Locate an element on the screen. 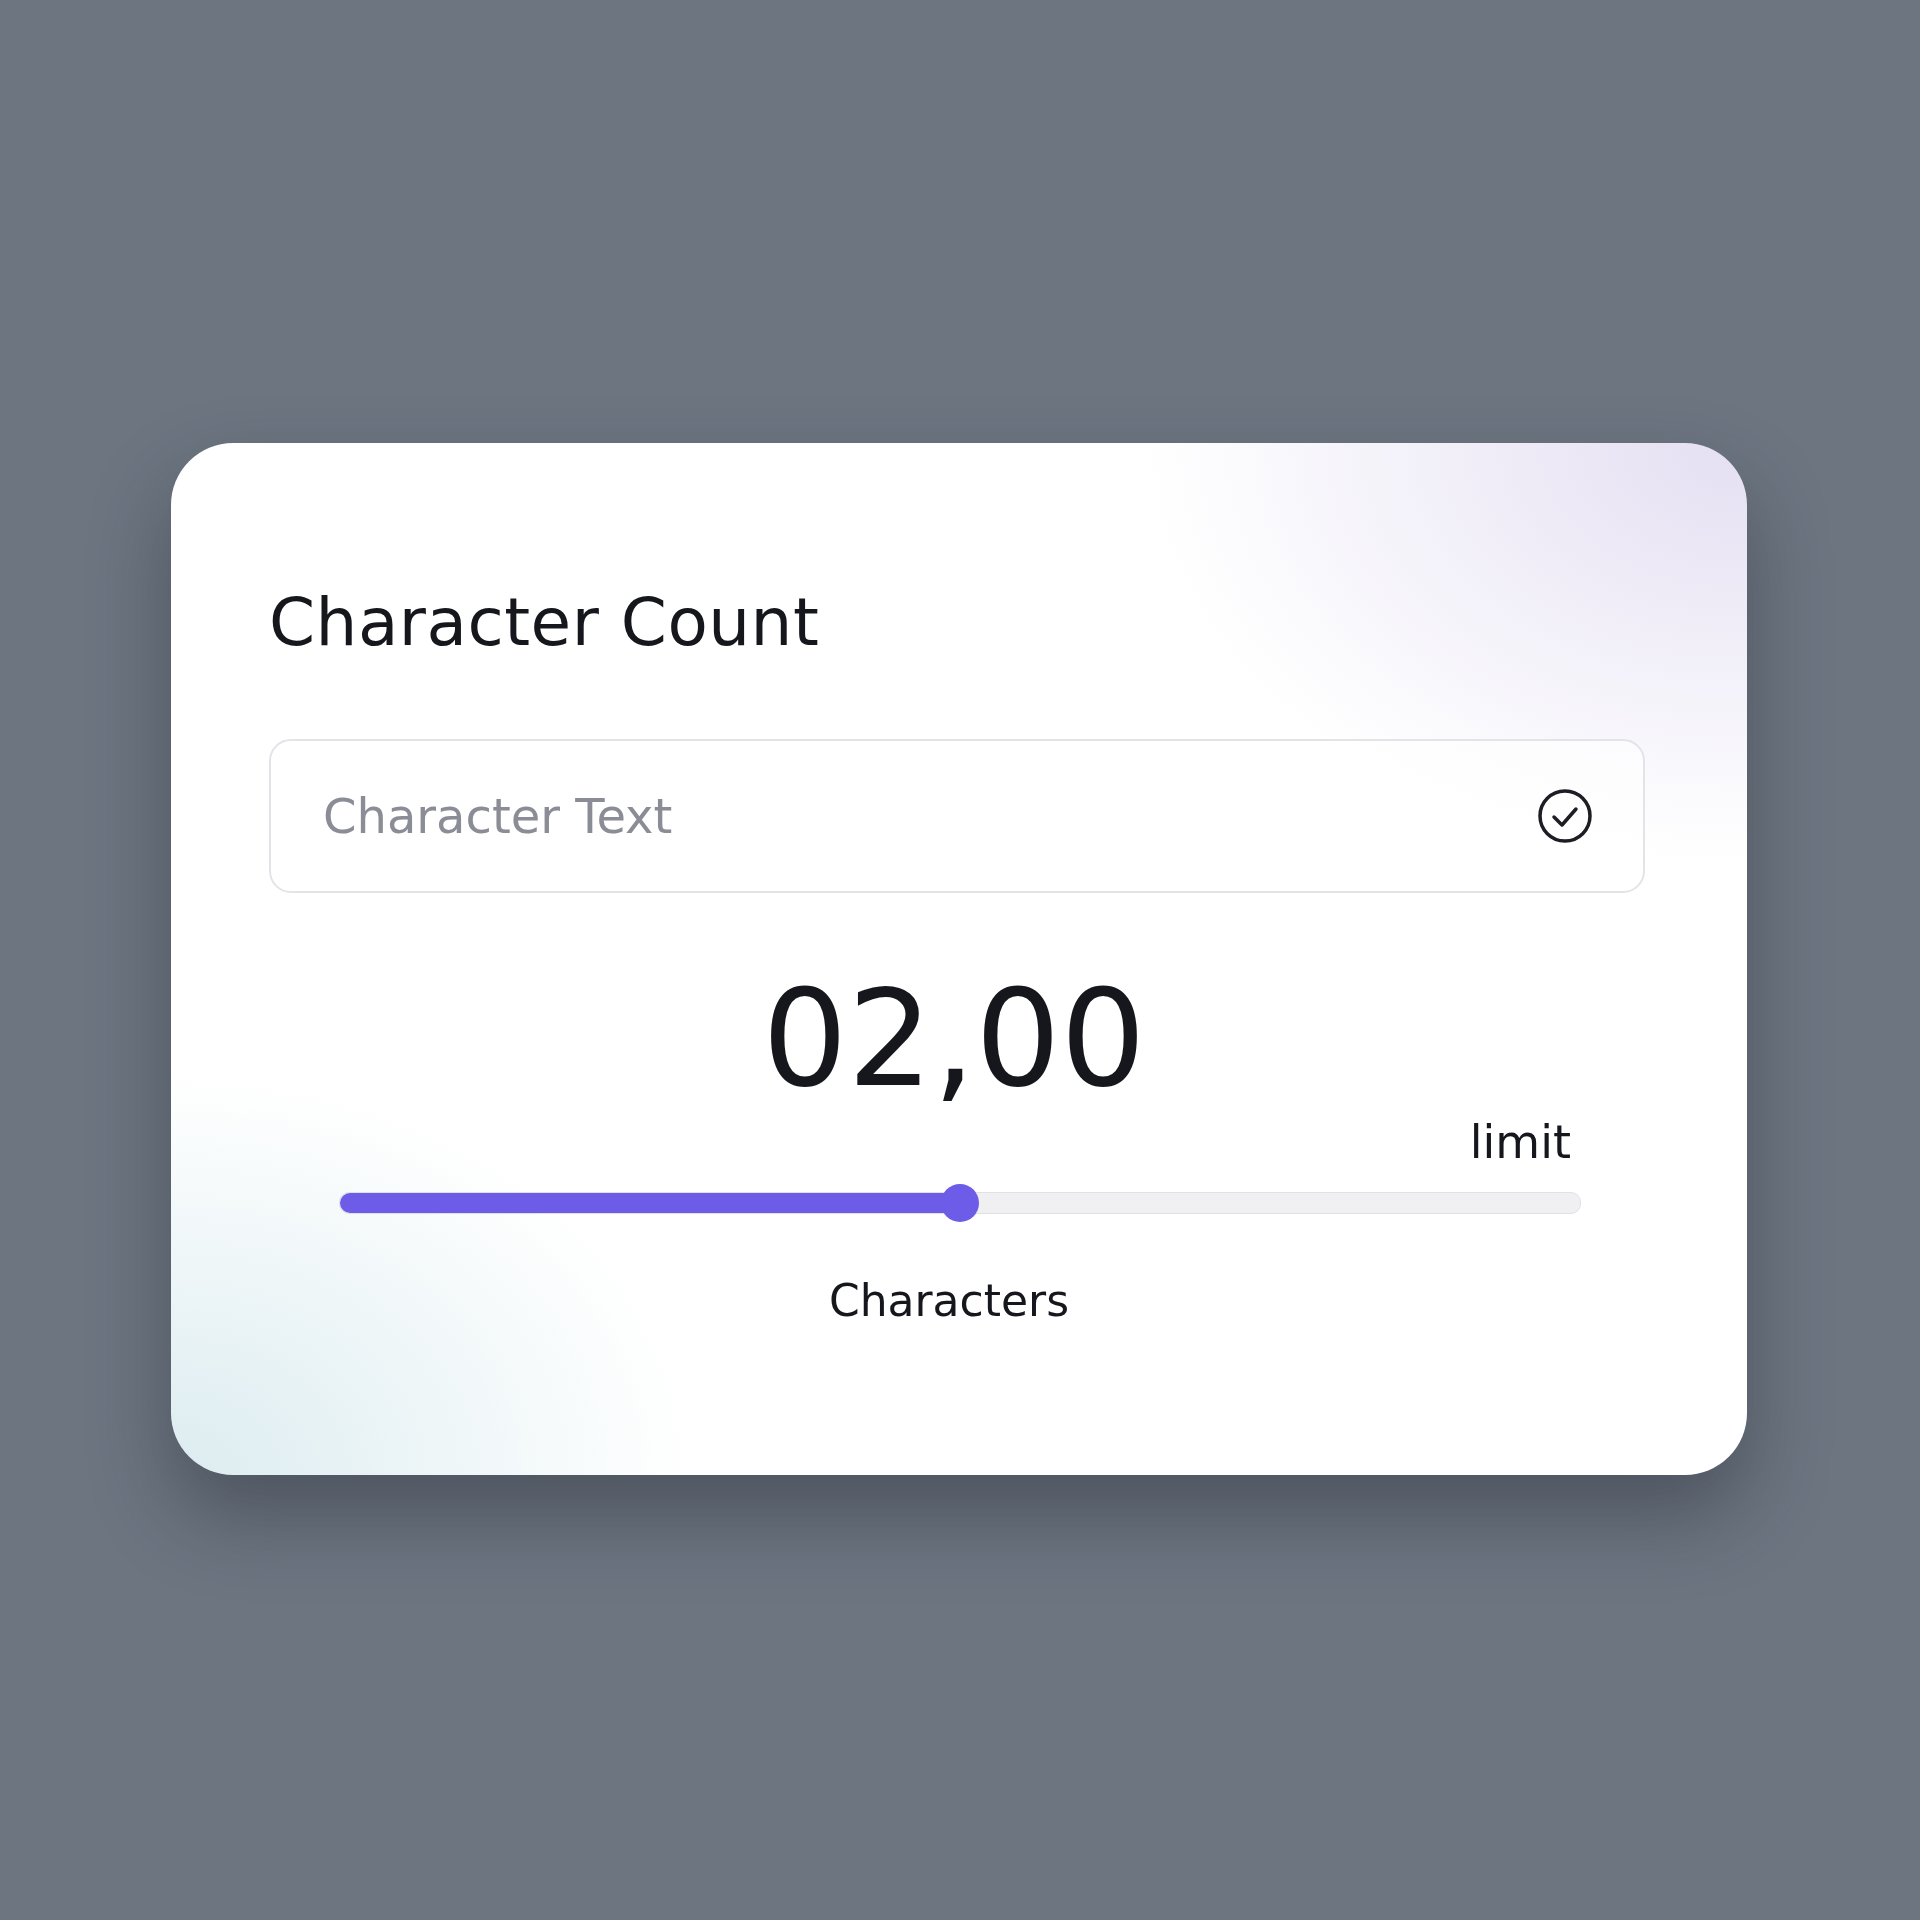  card-title: Character Count is located at coordinates (545, 623).